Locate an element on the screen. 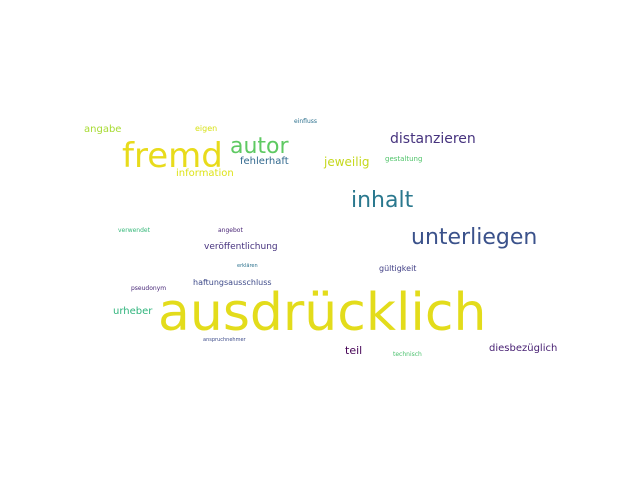 Image resolution: width=640 pixels, height=480 pixels. word-autor: autor is located at coordinates (259, 146).